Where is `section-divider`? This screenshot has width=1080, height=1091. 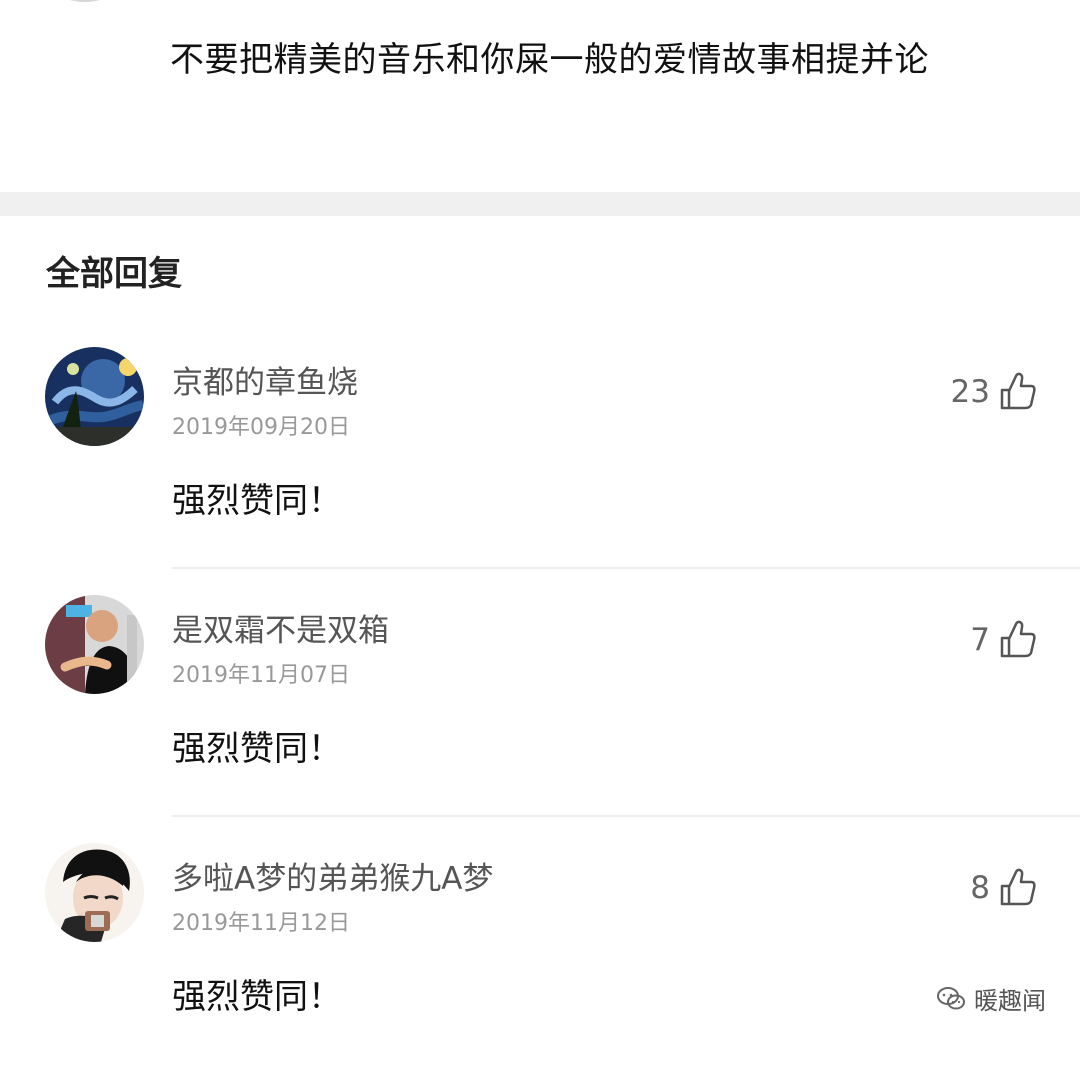
section-divider is located at coordinates (540, 204).